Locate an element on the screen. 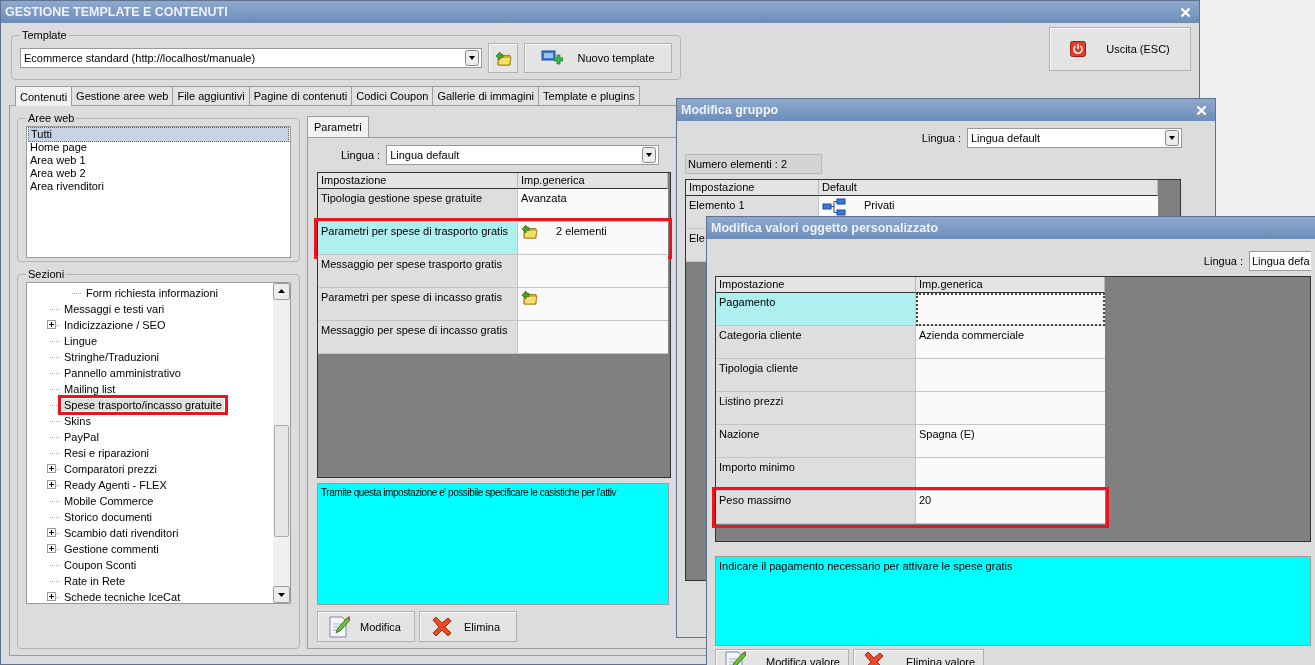  setting-cell: Parametri per spese di trasporto gratis is located at coordinates (418, 238).